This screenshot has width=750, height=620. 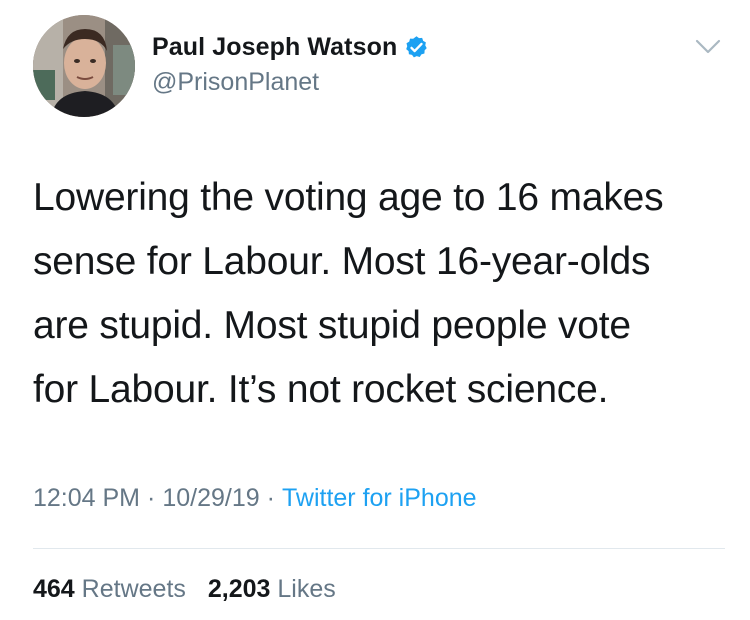 What do you see at coordinates (210, 498) in the screenshot?
I see `tweet-date: 10/29/19` at bounding box center [210, 498].